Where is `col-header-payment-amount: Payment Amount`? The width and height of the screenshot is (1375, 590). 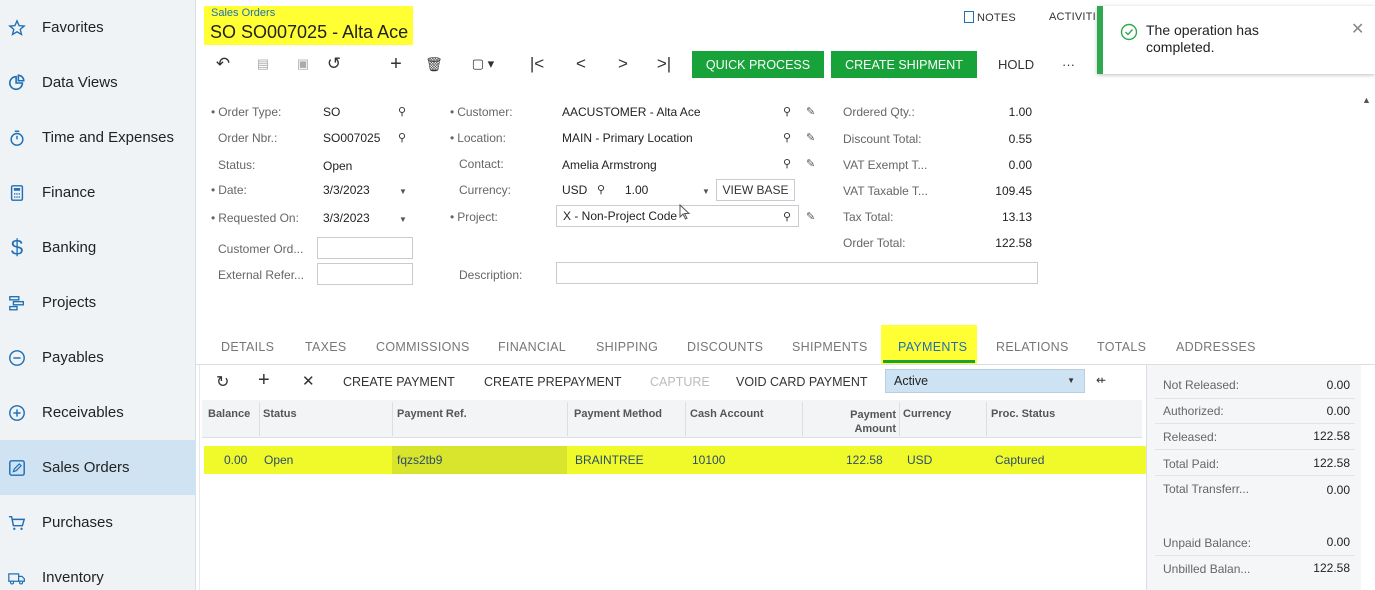 col-header-payment-amount: Payment Amount is located at coordinates (866, 422).